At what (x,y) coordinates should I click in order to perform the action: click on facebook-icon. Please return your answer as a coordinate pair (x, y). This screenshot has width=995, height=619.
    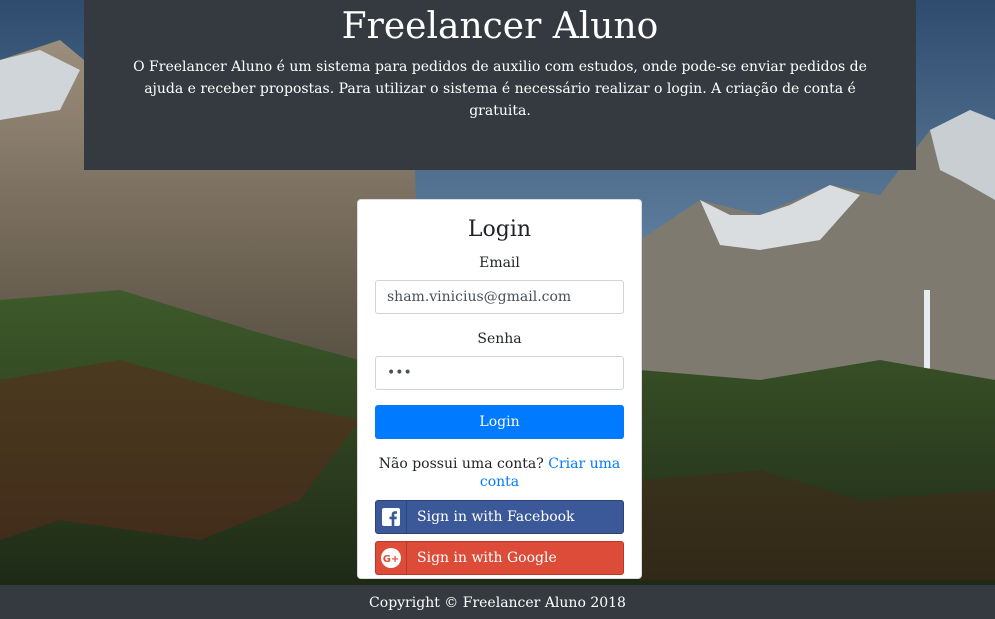
    Looking at the image, I should click on (391, 517).